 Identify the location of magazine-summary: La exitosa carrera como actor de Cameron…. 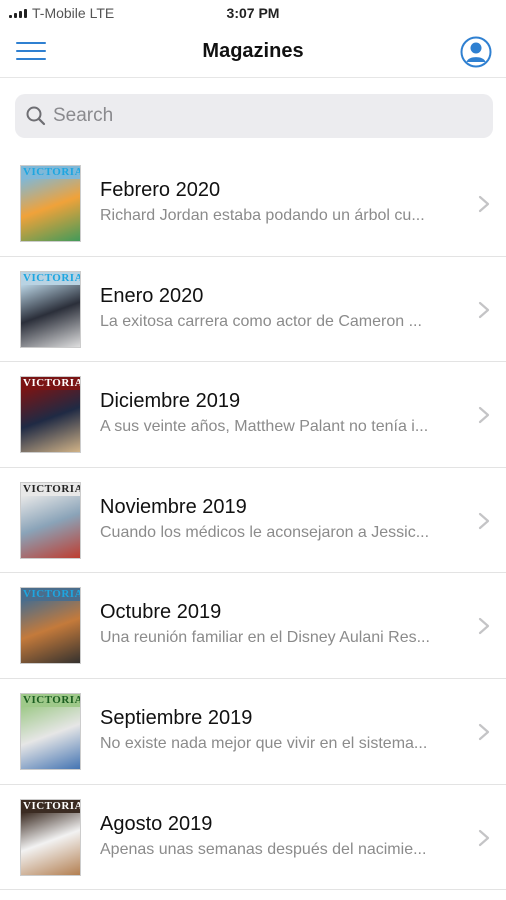
(261, 321).